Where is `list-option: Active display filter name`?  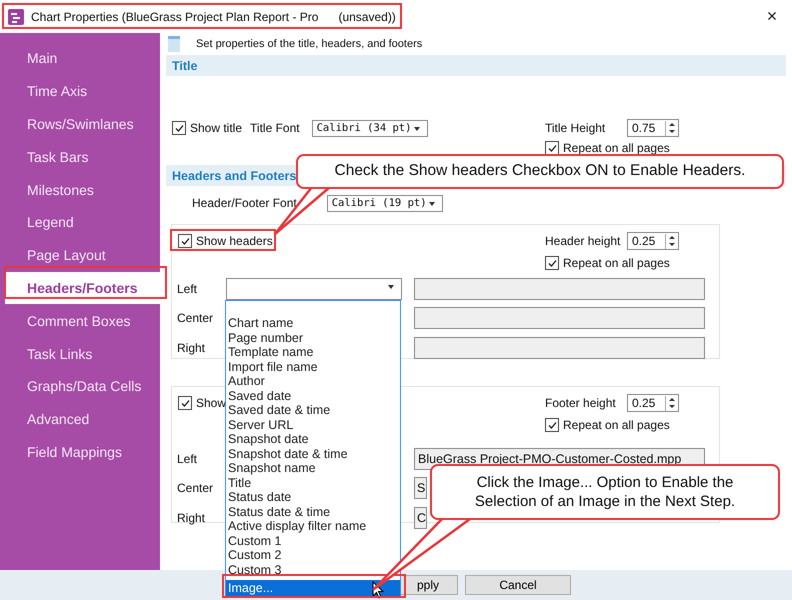 list-option: Active display filter name is located at coordinates (313, 526).